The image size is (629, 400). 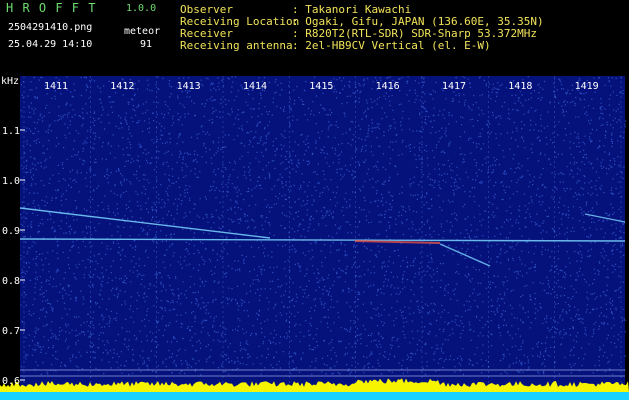 I want to click on freq-tick-label: 0.7, so click(x=11, y=331).